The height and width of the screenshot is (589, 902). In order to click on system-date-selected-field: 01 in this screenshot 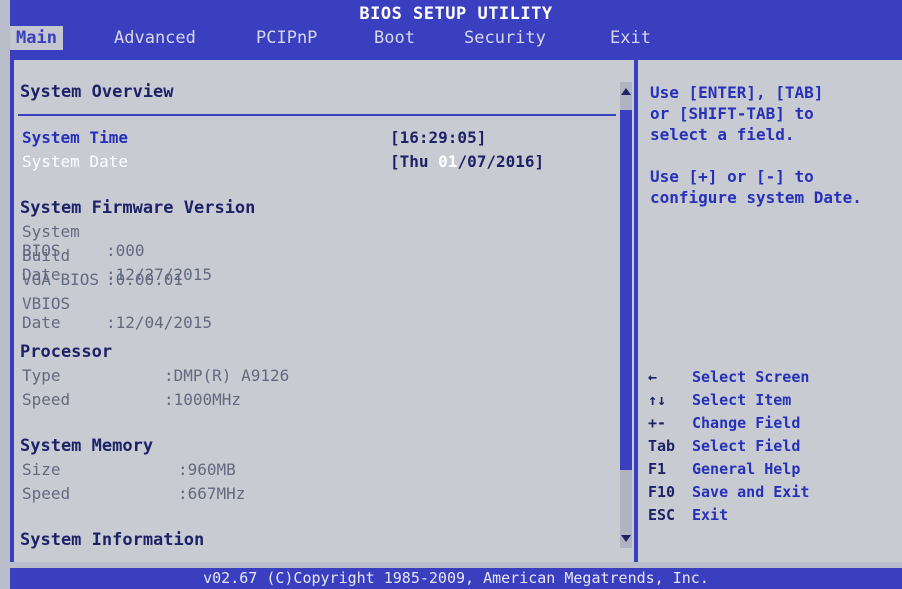, I will do `click(447, 161)`.